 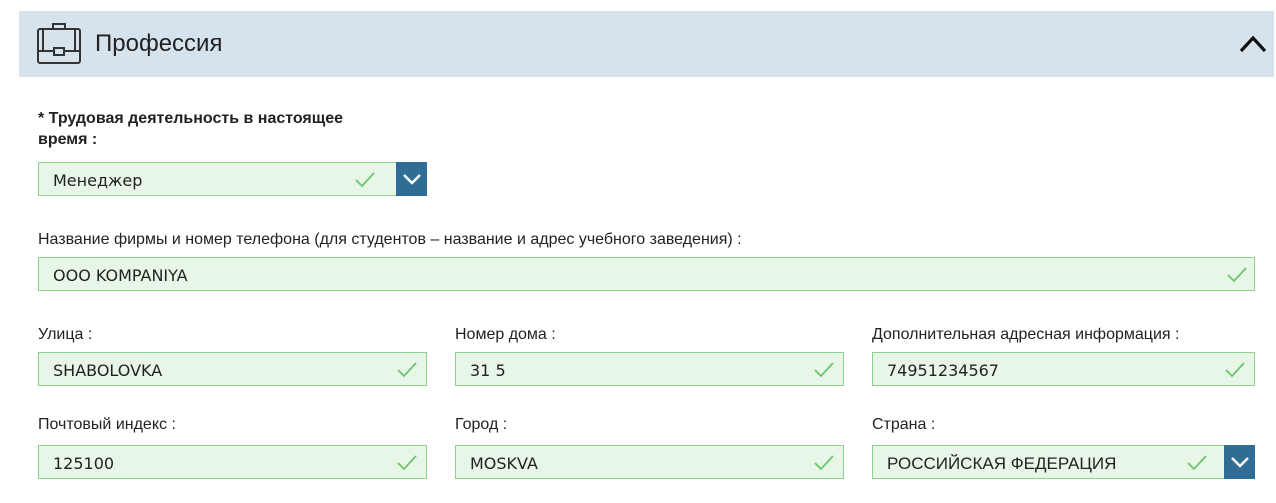 What do you see at coordinates (488, 370) in the screenshot?
I see `house-value: 31 5` at bounding box center [488, 370].